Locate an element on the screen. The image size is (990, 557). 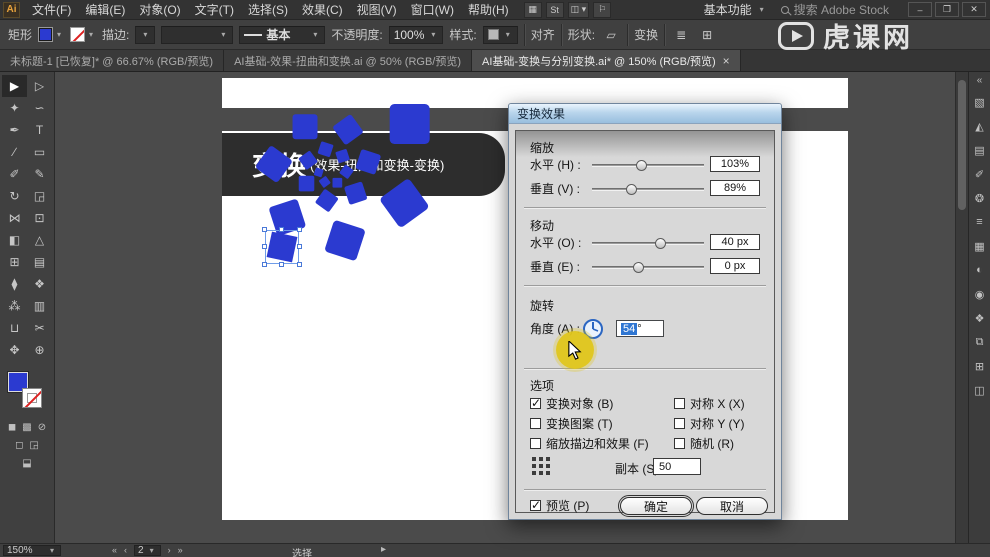
move-h-slider is located at coordinates (648, 243).